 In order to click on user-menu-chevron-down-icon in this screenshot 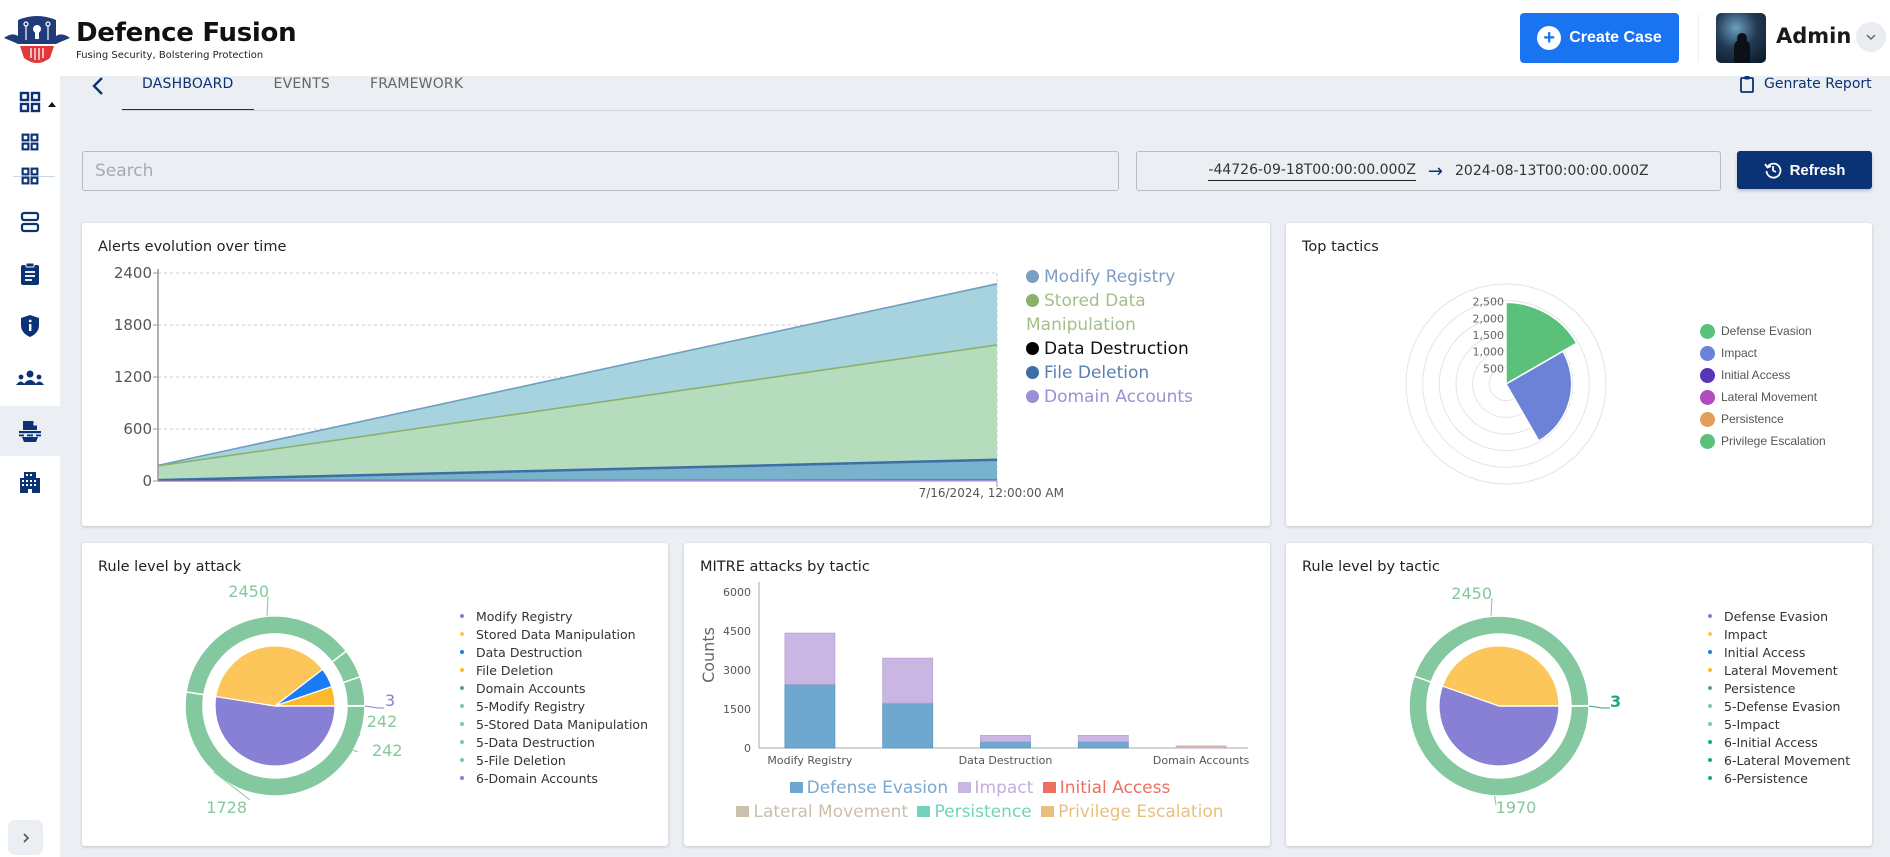, I will do `click(1871, 37)`.